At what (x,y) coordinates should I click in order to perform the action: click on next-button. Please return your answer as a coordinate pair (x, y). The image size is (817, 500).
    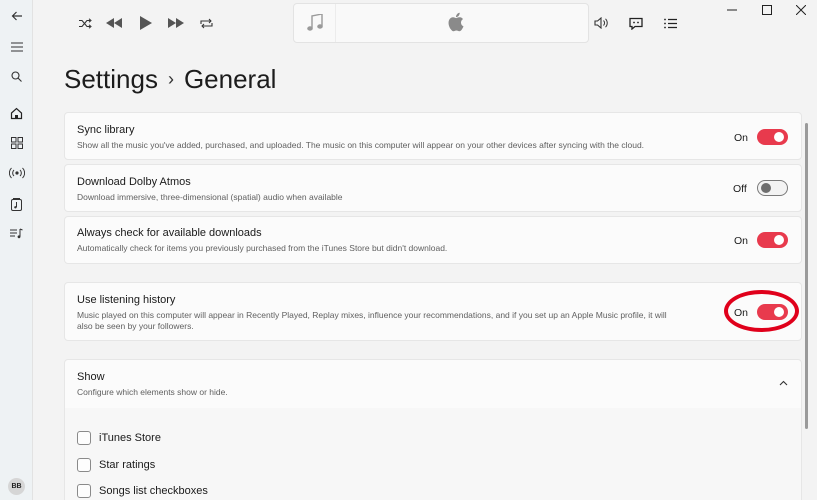
    Looking at the image, I should click on (176, 23).